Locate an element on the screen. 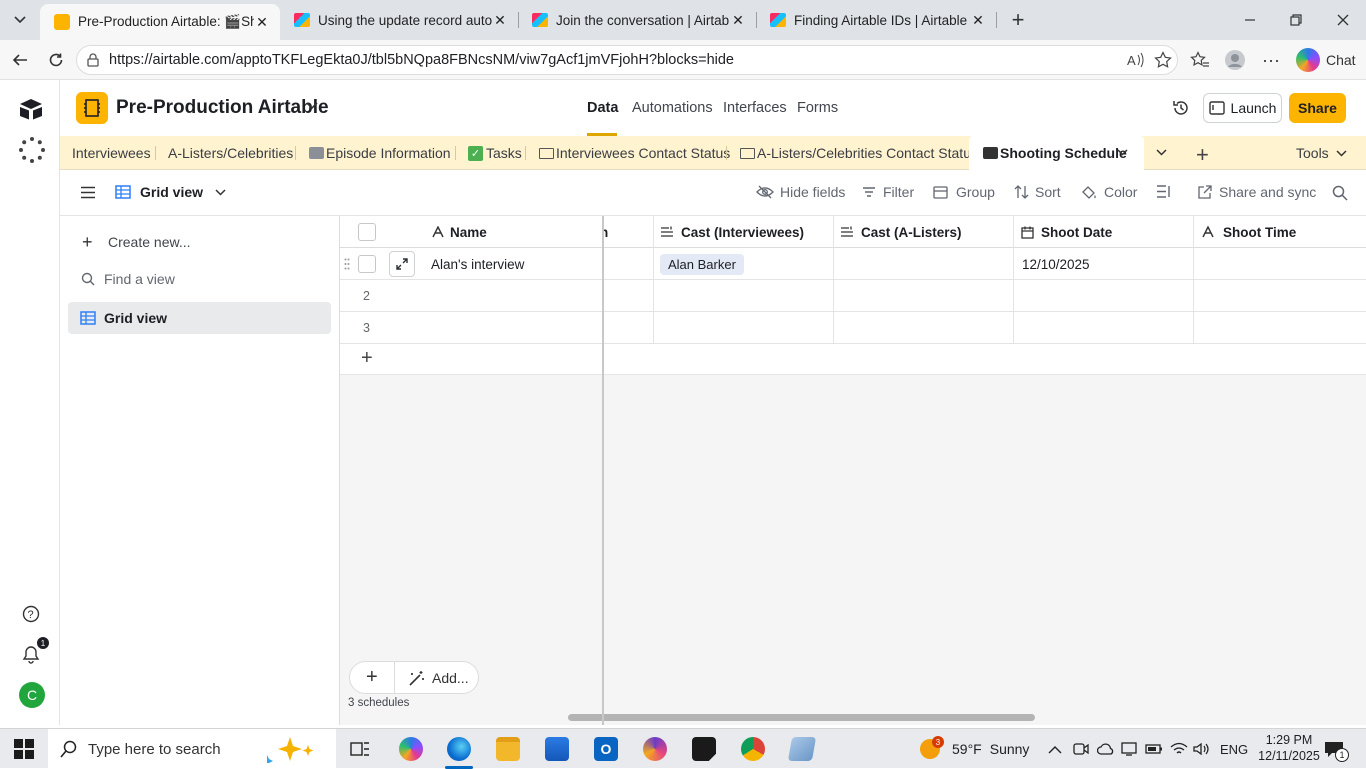 The width and height of the screenshot is (1366, 769). clock: 1:29 PM 12/11/2025 is located at coordinates (1289, 748).